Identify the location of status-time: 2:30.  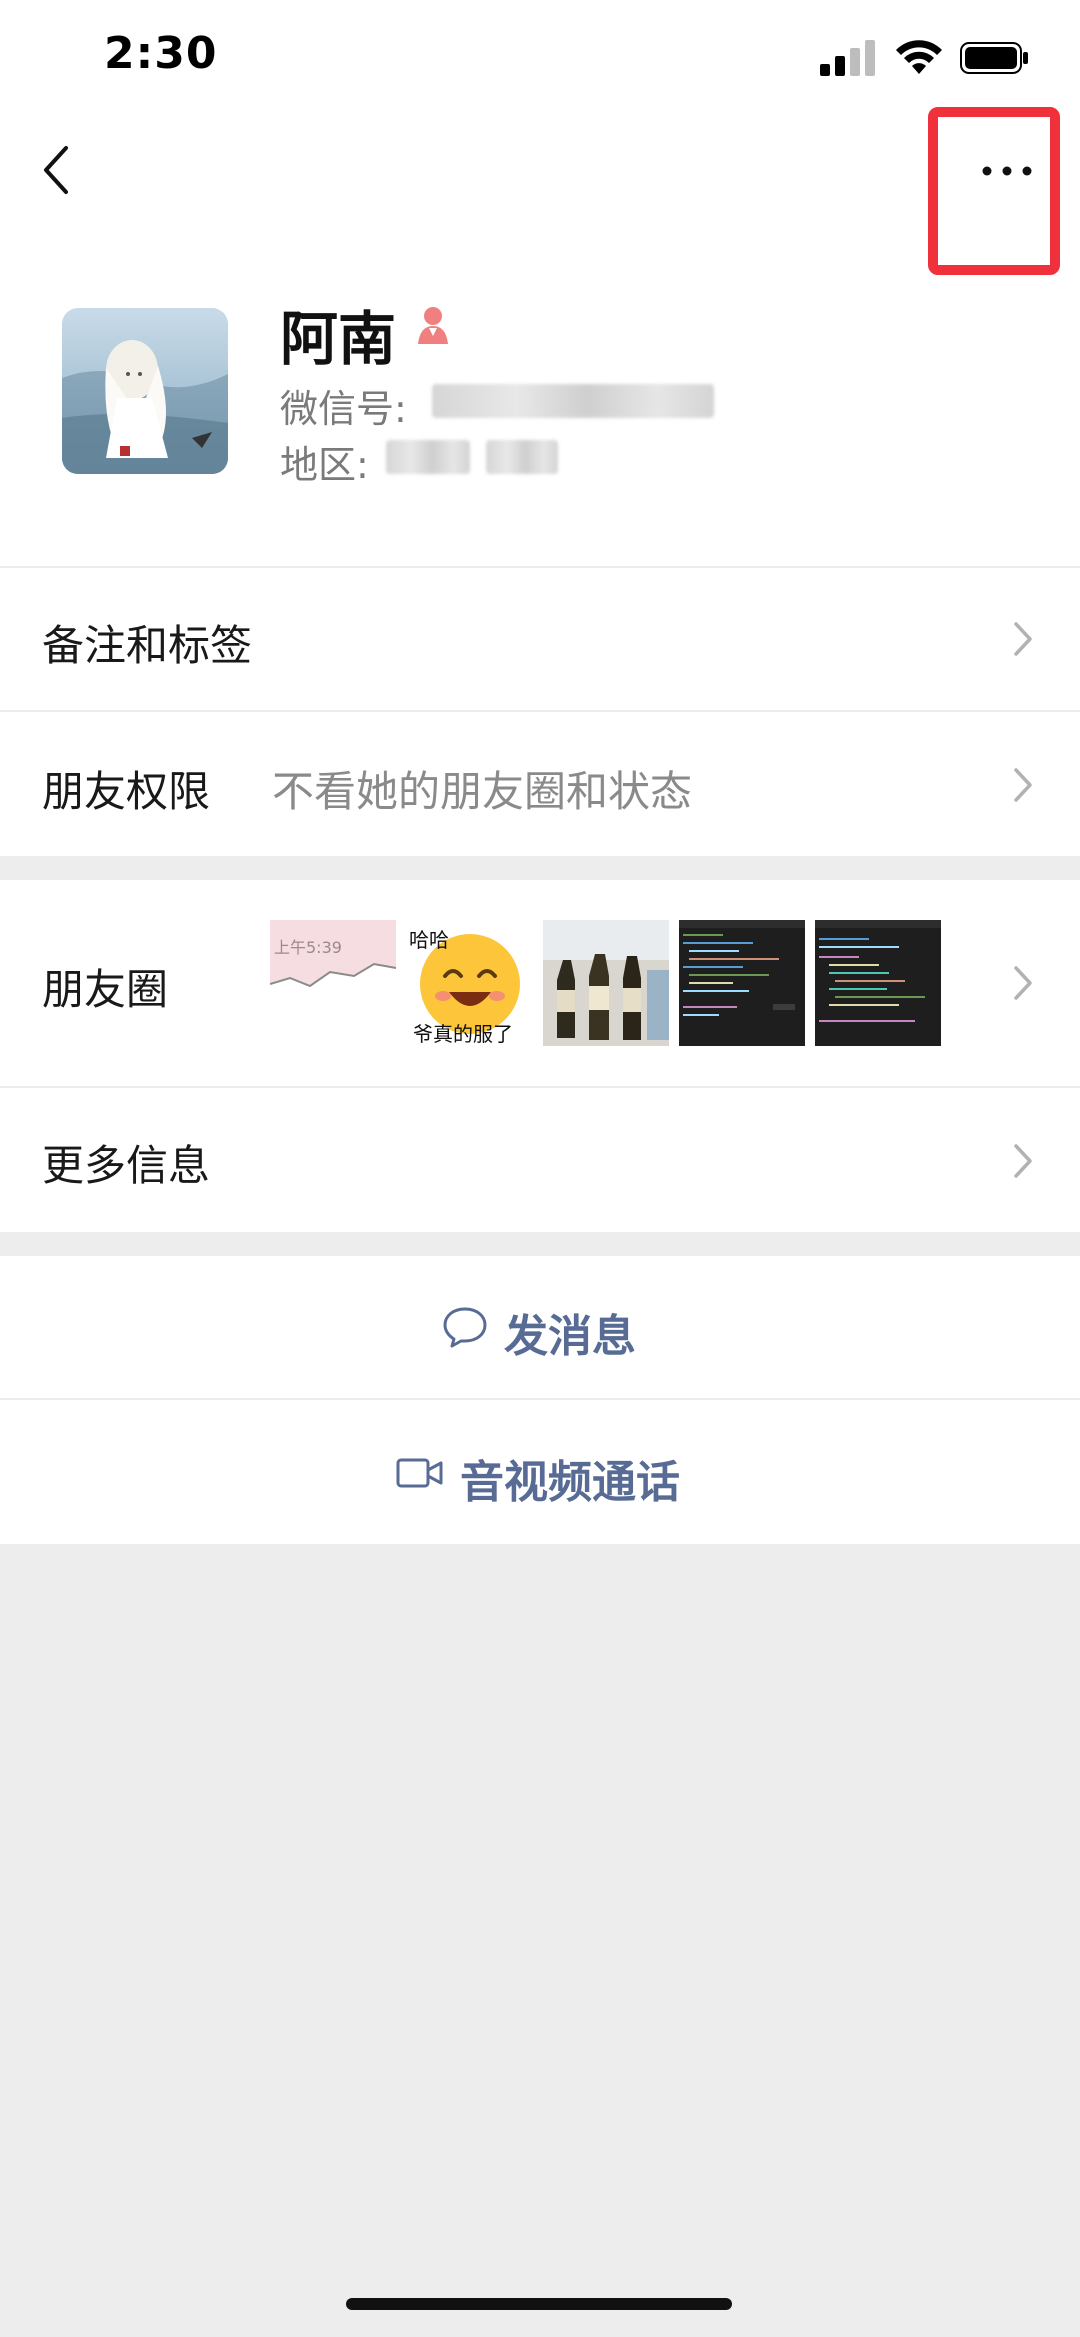
(161, 53).